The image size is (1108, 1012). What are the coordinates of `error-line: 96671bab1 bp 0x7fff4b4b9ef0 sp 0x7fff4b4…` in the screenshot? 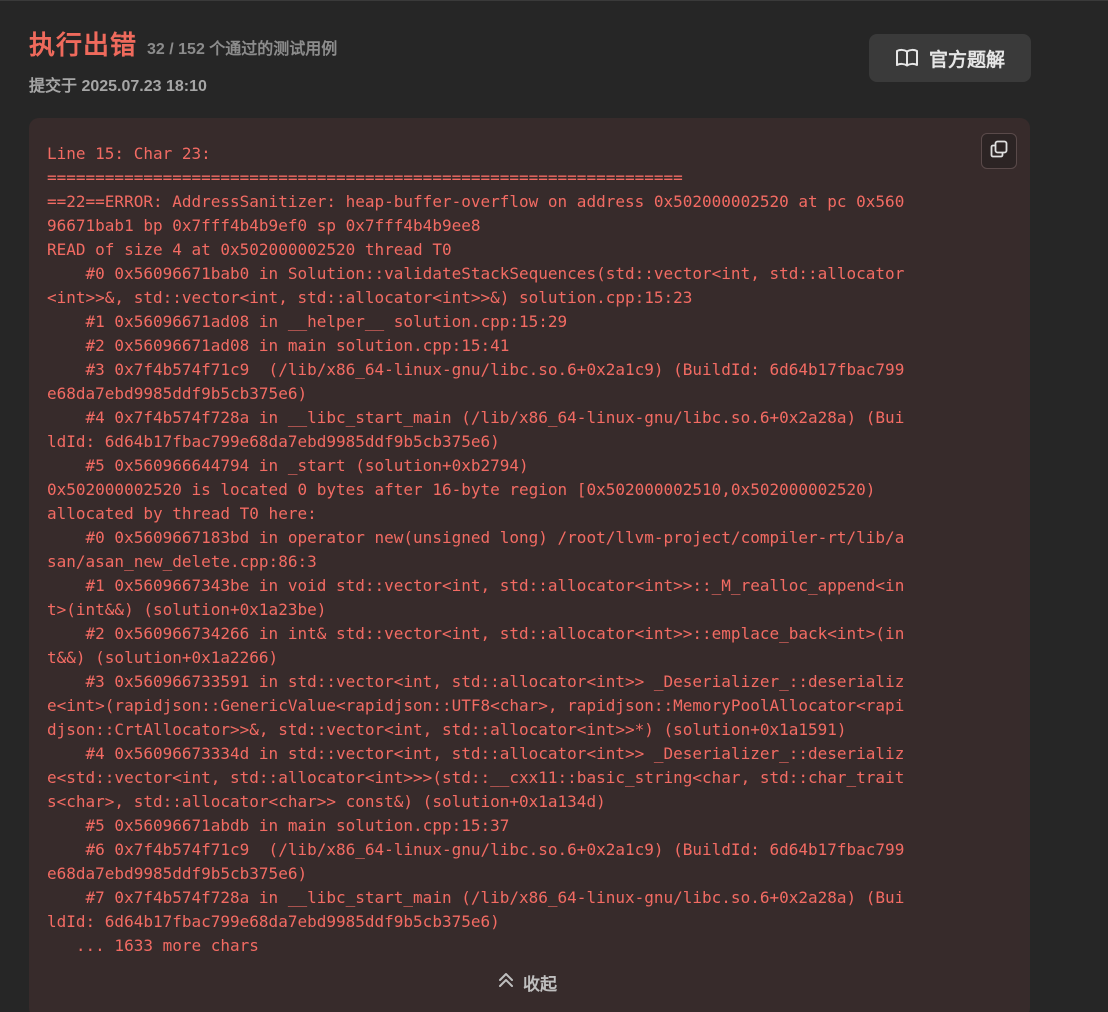 It's located at (264, 225).